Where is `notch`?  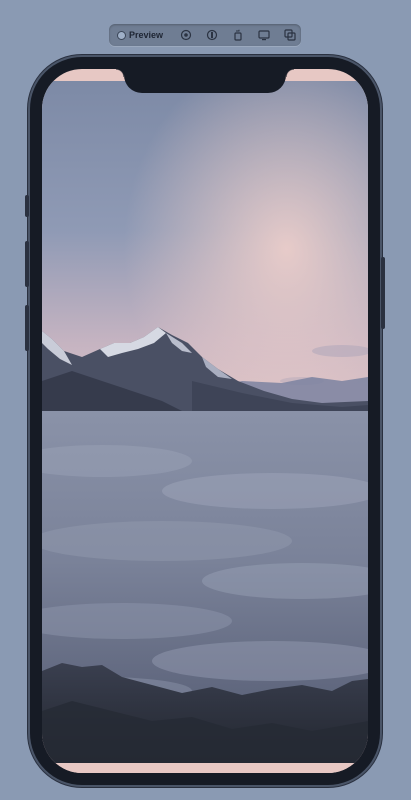
notch is located at coordinates (205, 81).